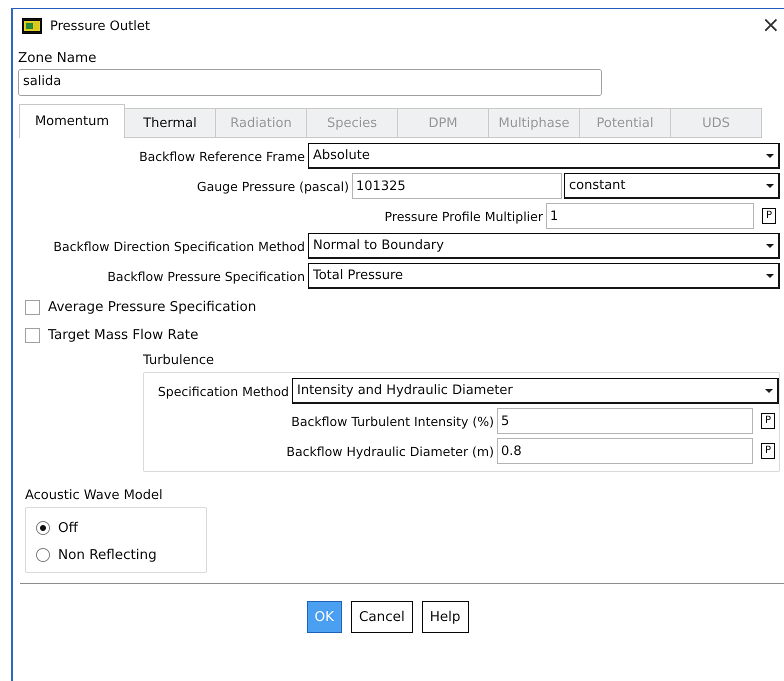  I want to click on dialog-button: Help, so click(445, 617).